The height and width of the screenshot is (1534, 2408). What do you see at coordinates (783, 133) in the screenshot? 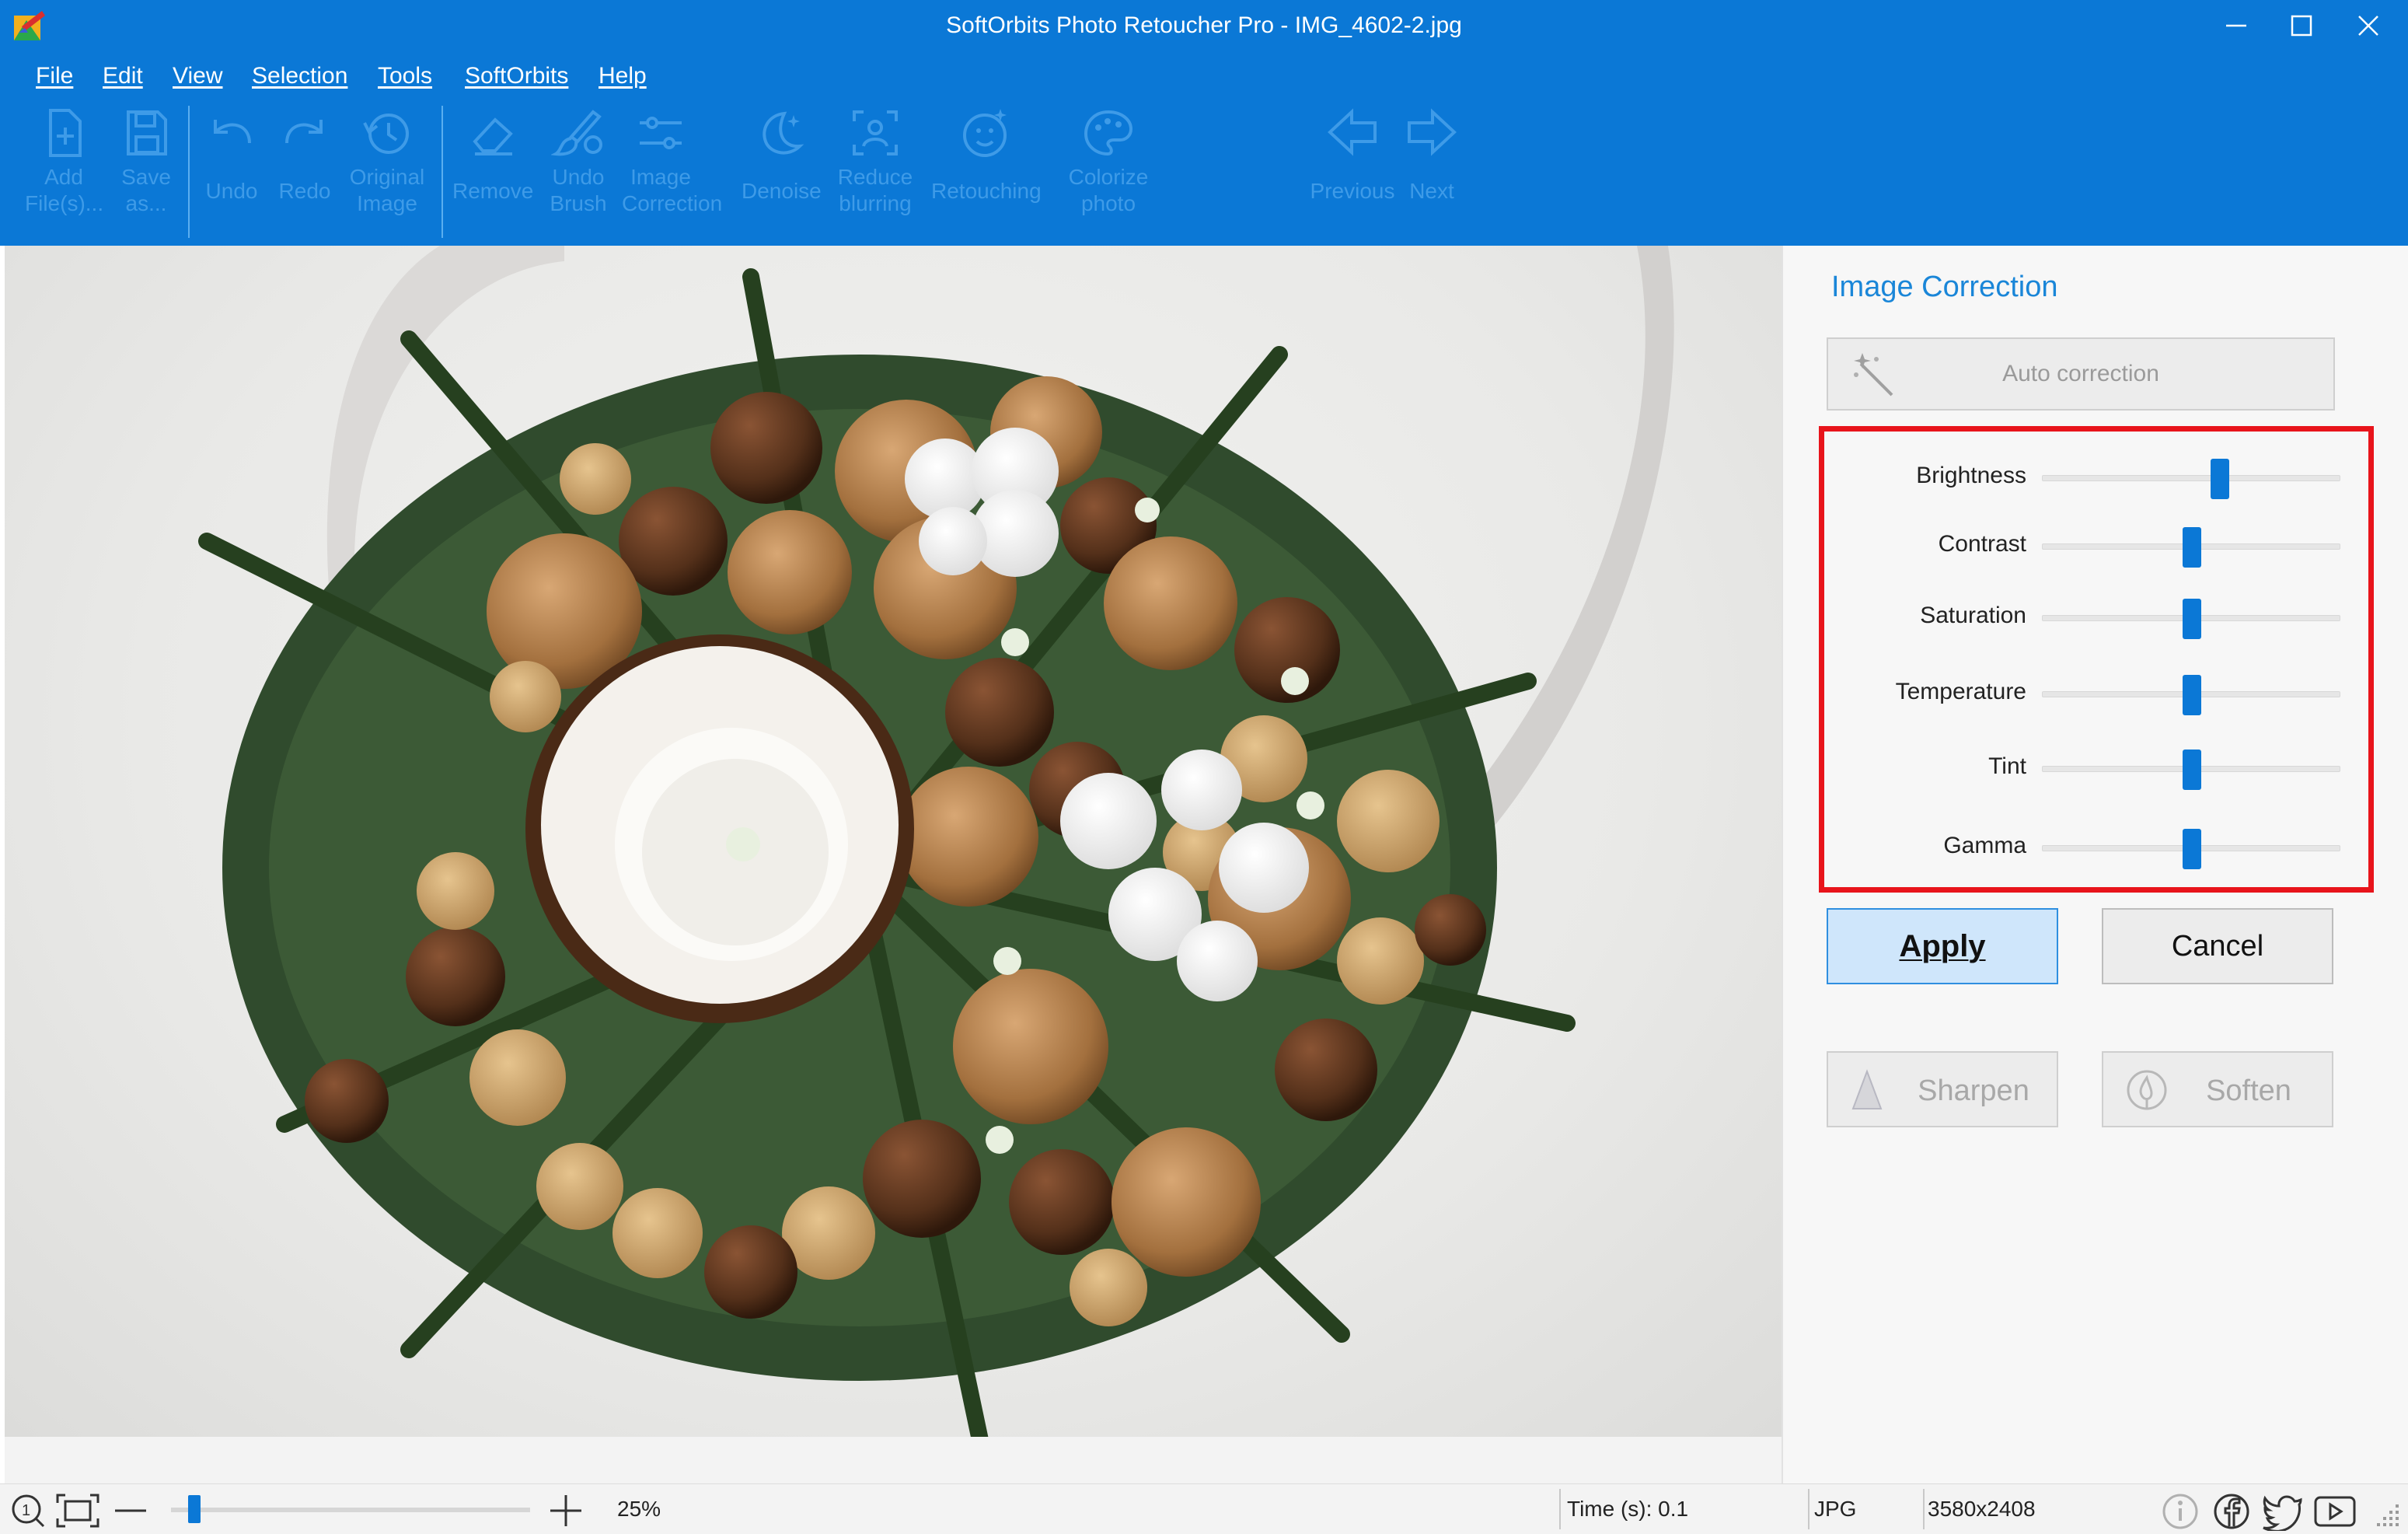
I see `moon-stars-icon` at bounding box center [783, 133].